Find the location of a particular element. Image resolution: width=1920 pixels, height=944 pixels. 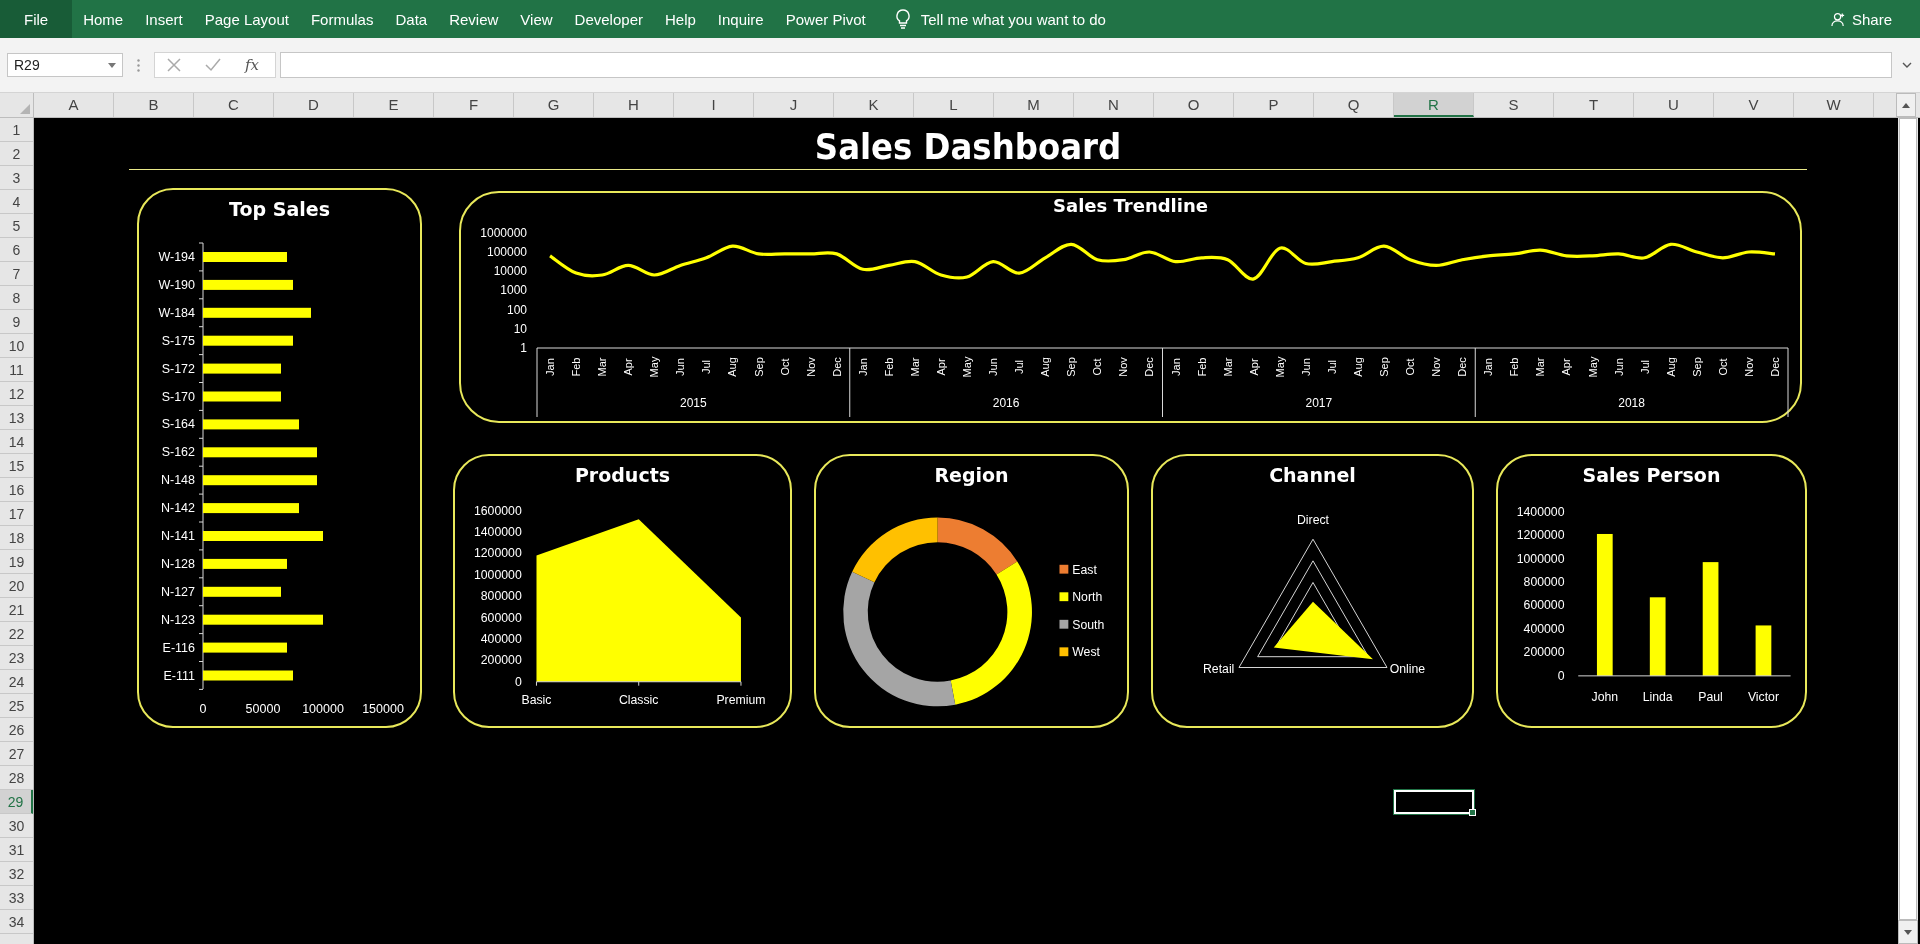

ribbon-tab: Review is located at coordinates (474, 19).